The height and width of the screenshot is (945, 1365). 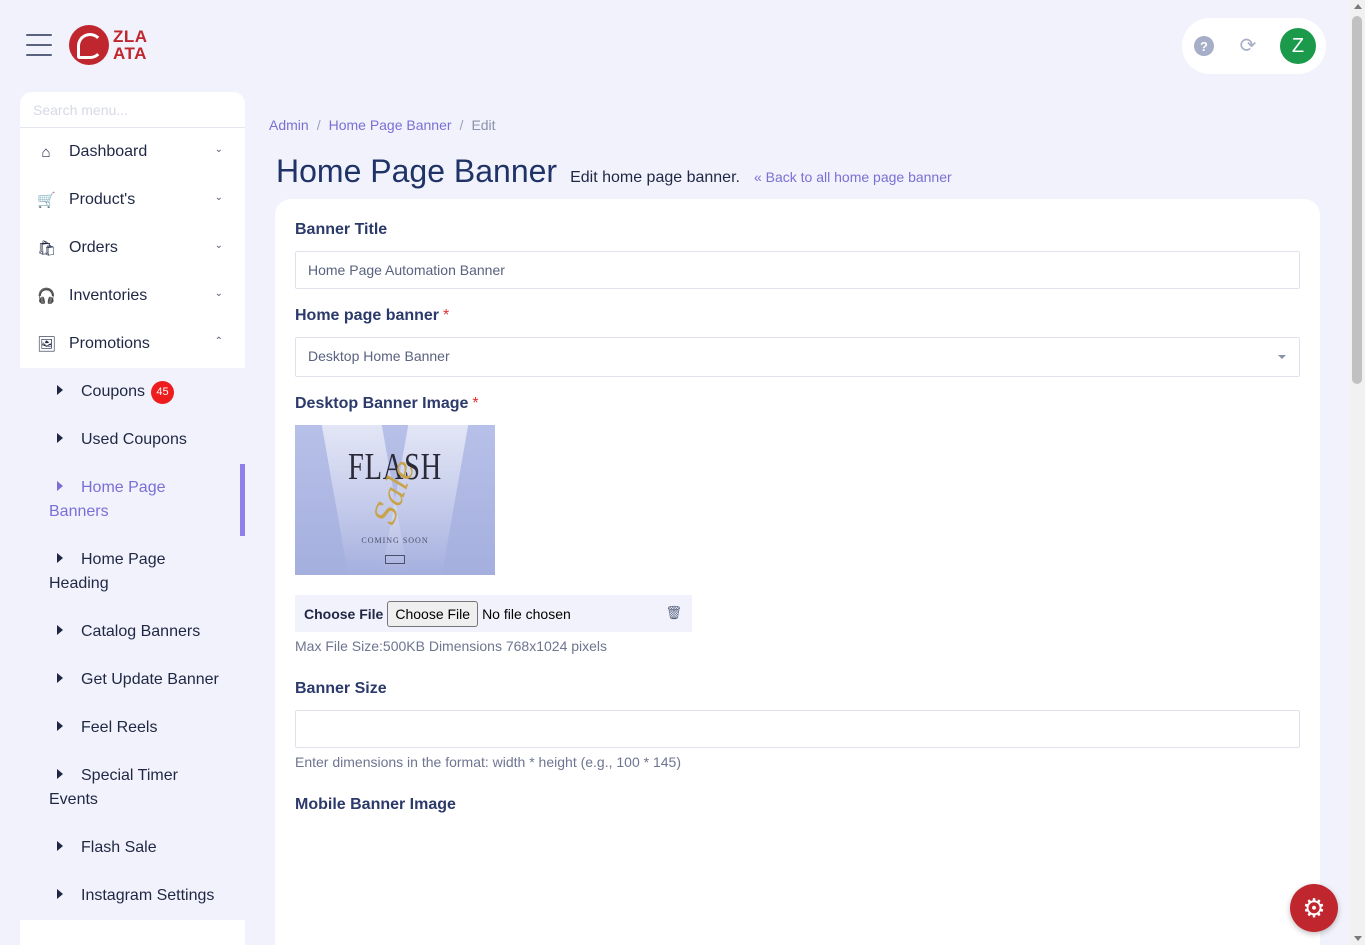 What do you see at coordinates (113, 391) in the screenshot?
I see `sidebar-subitem-label: Coupons` at bounding box center [113, 391].